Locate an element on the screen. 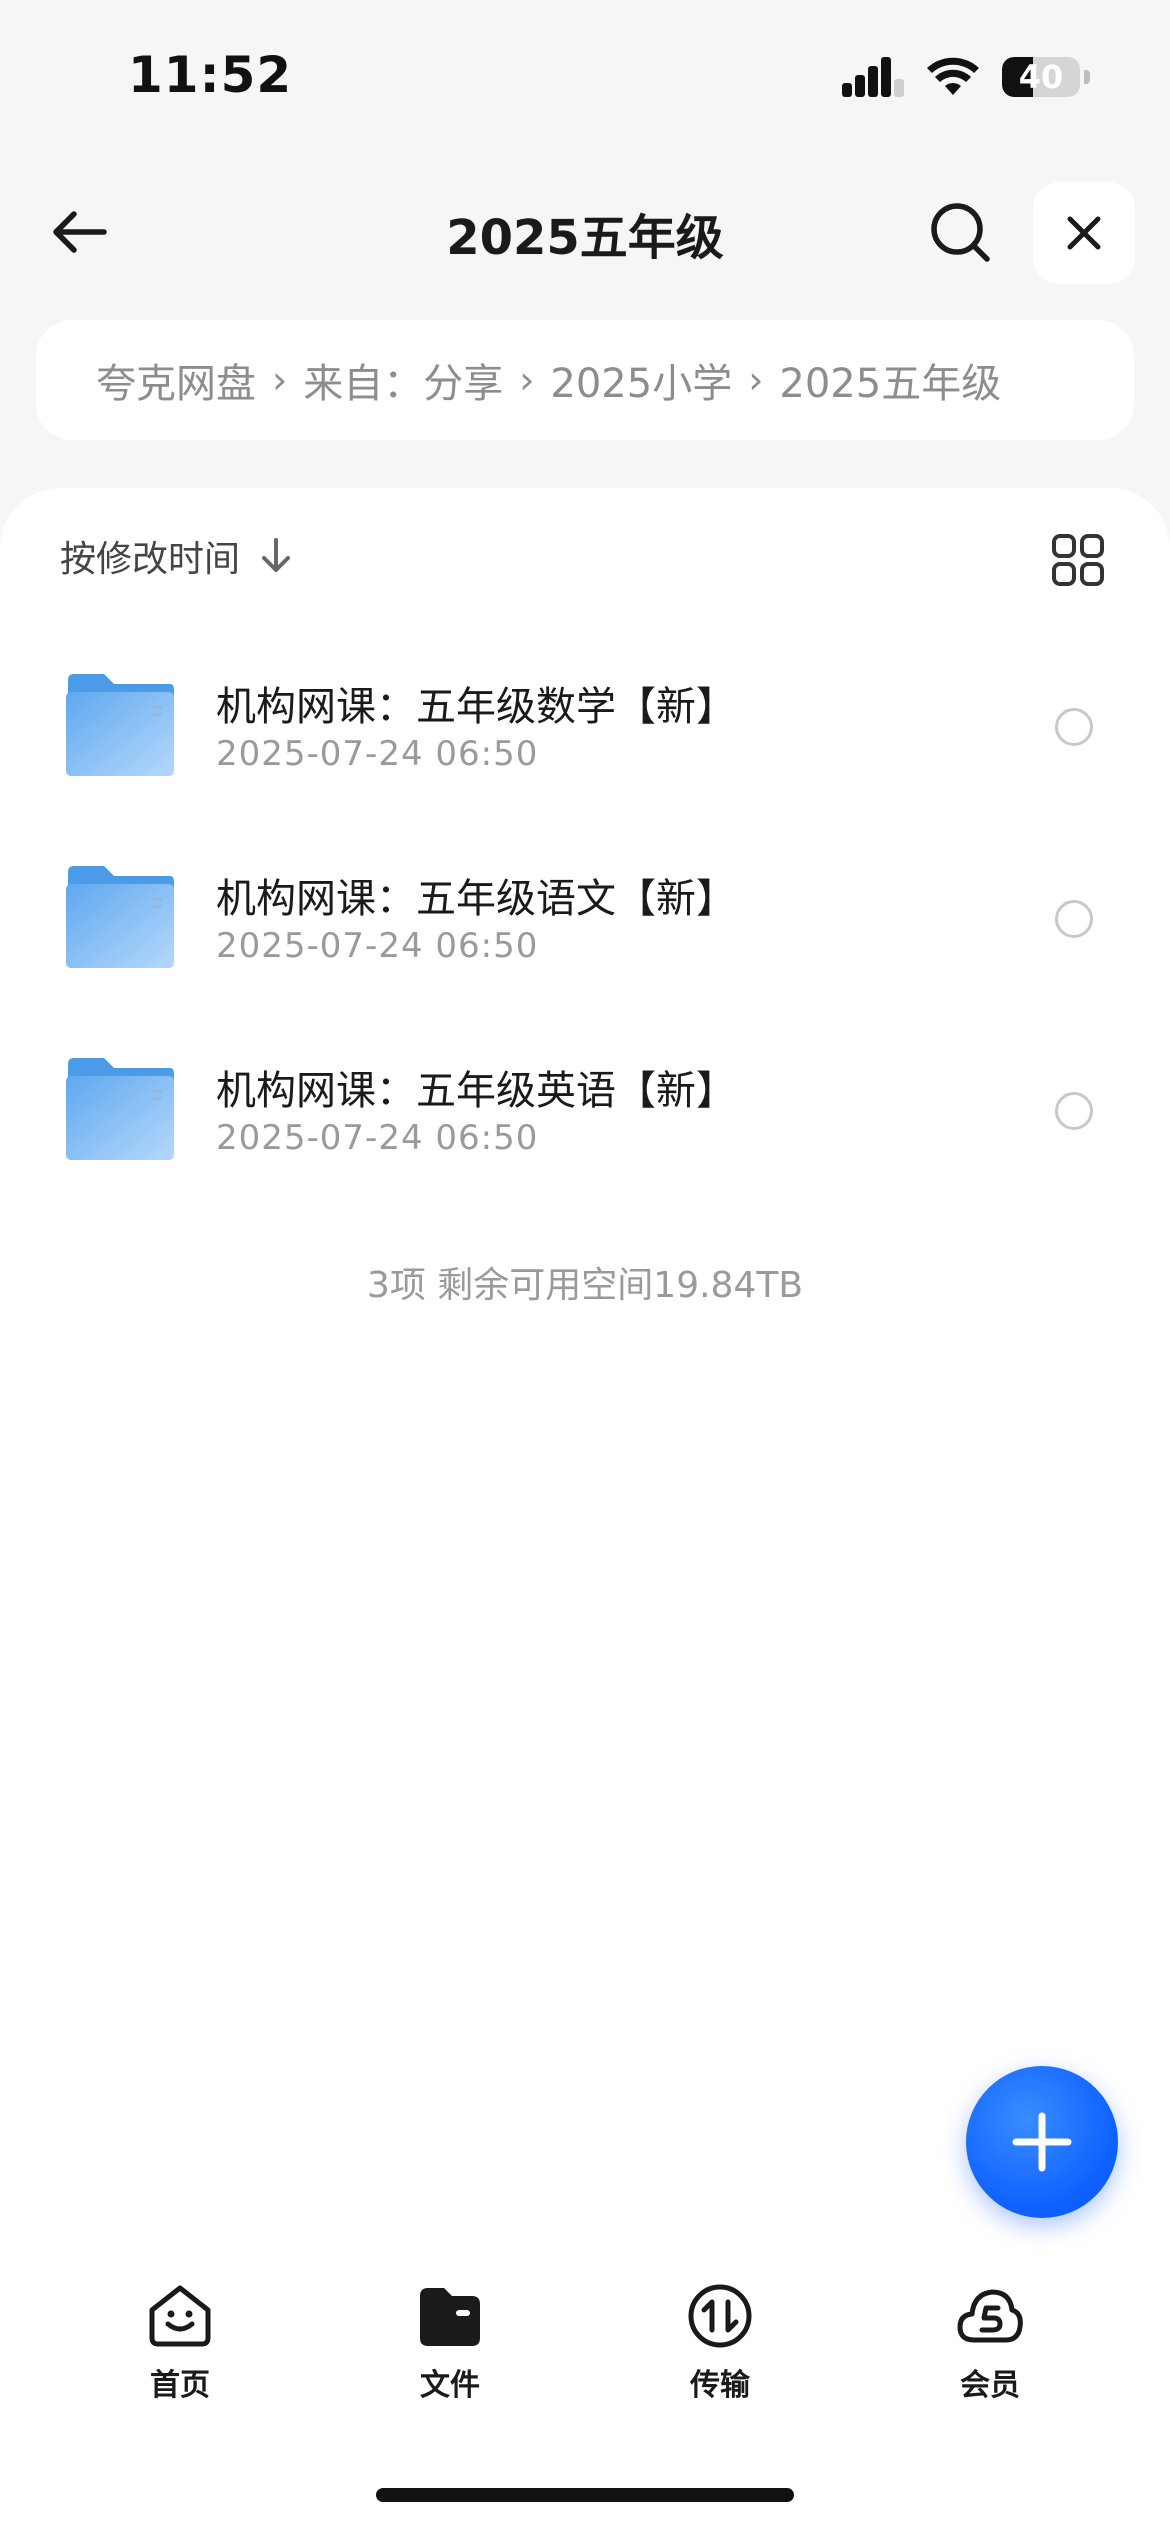 The width and height of the screenshot is (1170, 2532). close-button is located at coordinates (1084, 233).